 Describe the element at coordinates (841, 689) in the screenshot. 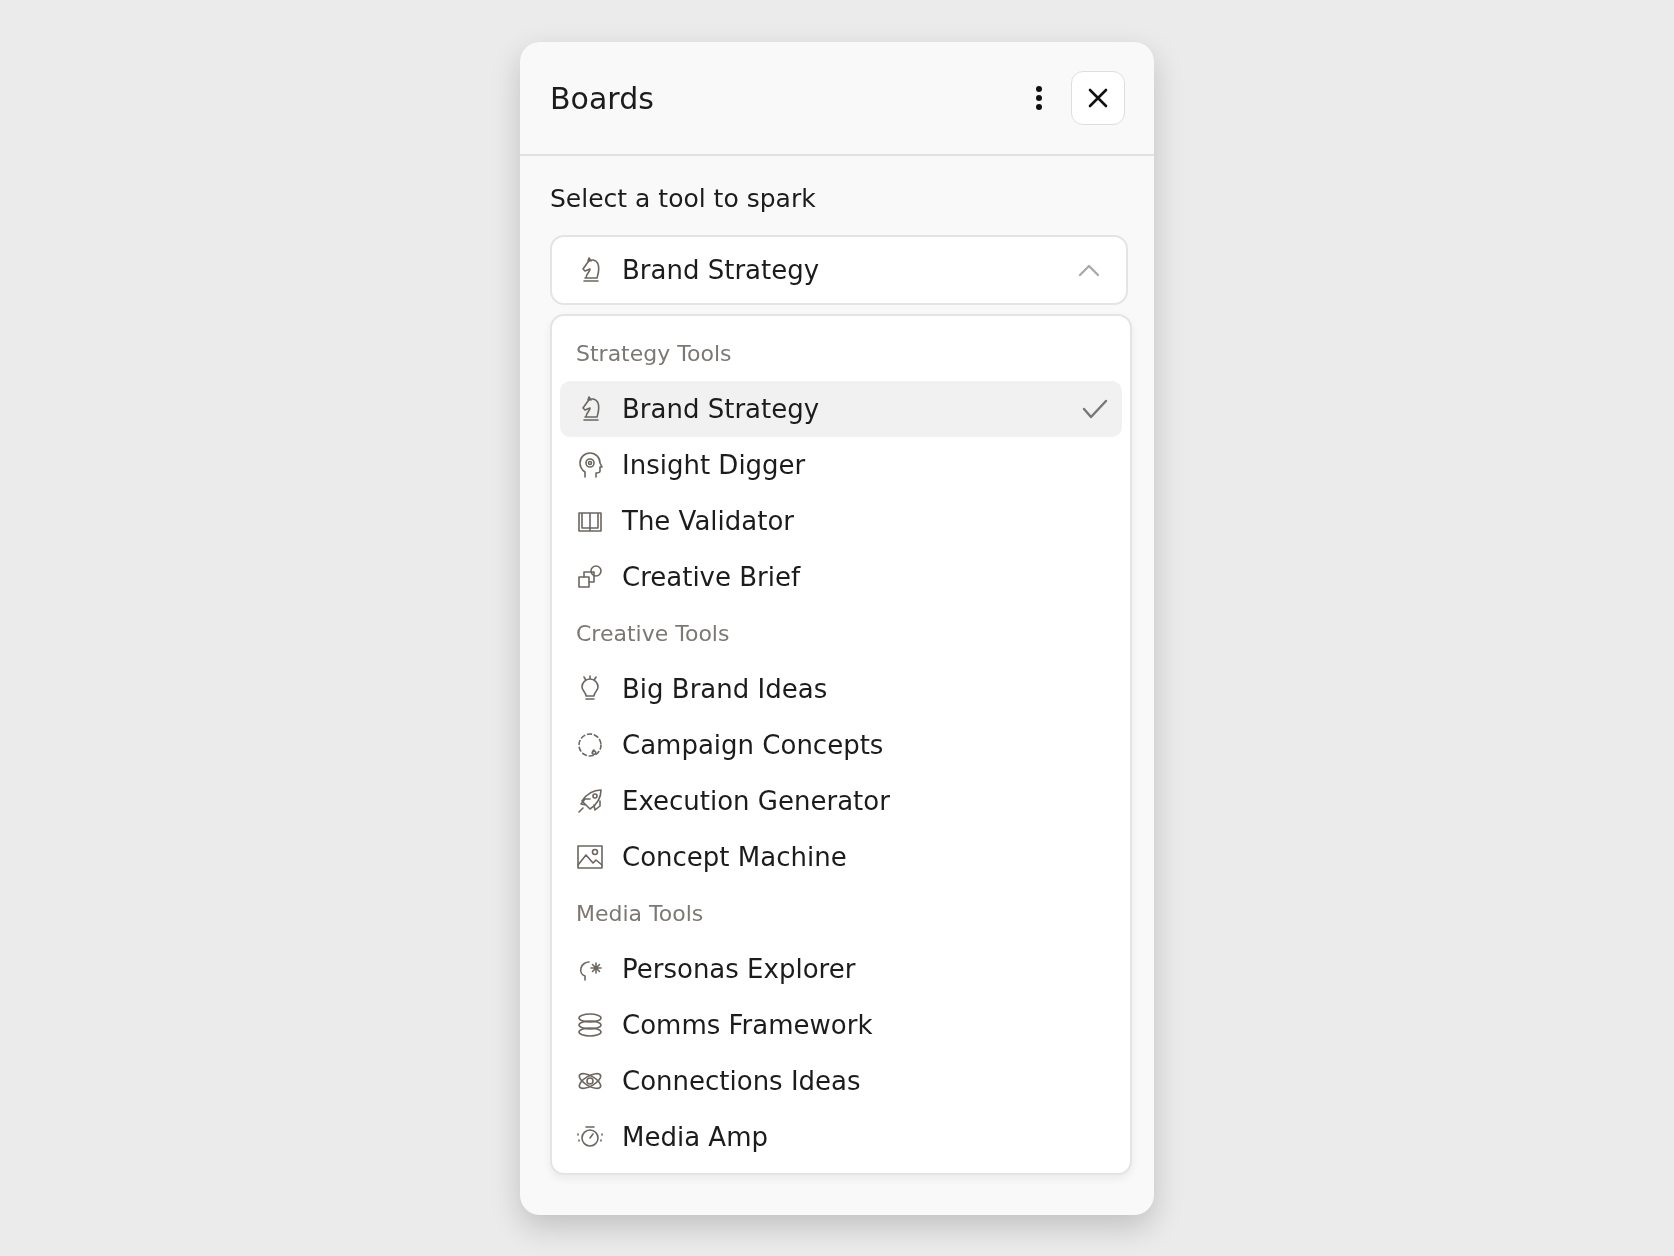

I see `menu-item: Big Brand Ideas` at that location.